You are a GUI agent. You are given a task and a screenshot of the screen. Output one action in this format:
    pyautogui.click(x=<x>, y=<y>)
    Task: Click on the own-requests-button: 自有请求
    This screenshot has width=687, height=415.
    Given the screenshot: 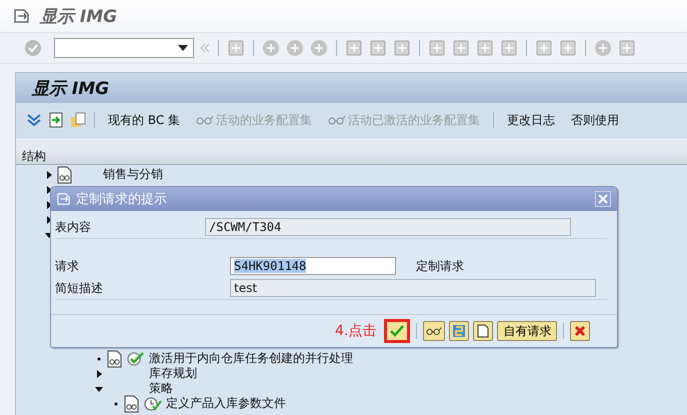 What is the action you would take?
    pyautogui.click(x=527, y=331)
    